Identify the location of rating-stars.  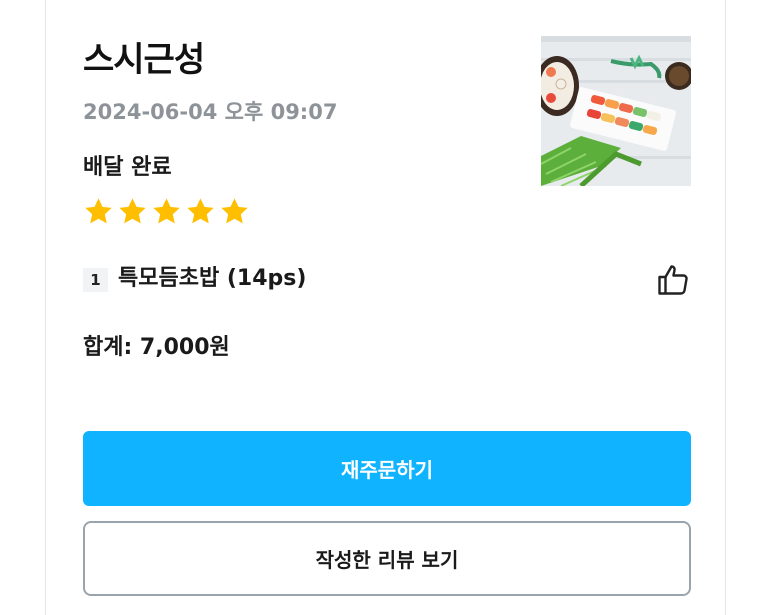
(166, 211).